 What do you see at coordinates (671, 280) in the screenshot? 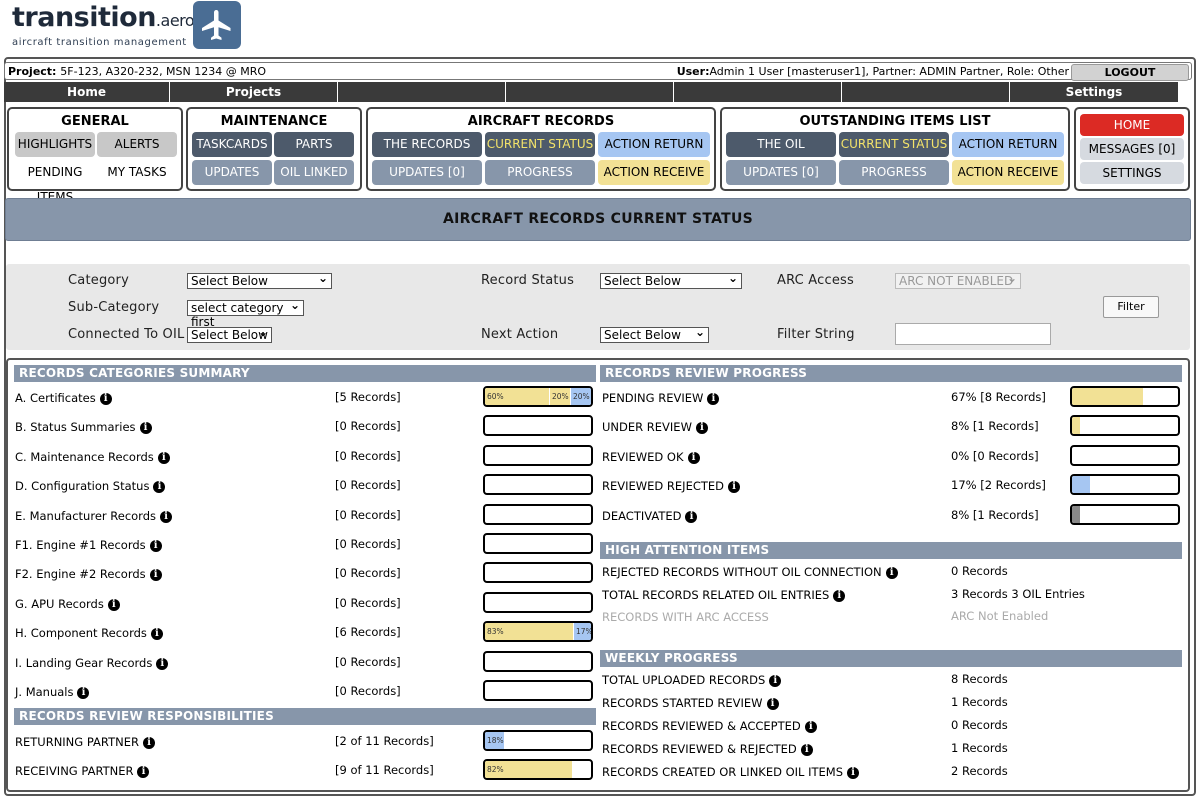
I see `record-status-select: Select Below` at bounding box center [671, 280].